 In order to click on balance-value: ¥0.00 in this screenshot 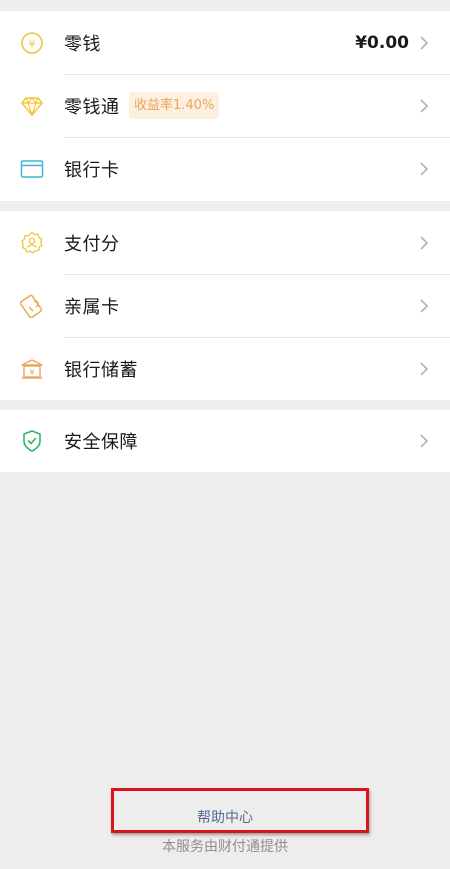, I will do `click(382, 42)`.